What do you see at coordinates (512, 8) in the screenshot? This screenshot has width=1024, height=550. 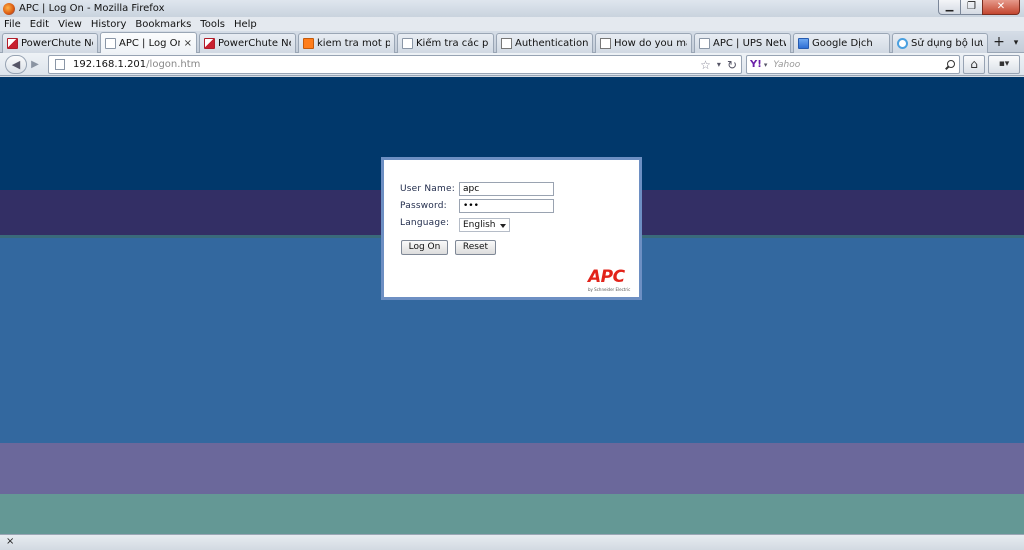 I see `title-bar: APC | Log On - Mozilla Firefox ▁ ❐ ✕` at bounding box center [512, 8].